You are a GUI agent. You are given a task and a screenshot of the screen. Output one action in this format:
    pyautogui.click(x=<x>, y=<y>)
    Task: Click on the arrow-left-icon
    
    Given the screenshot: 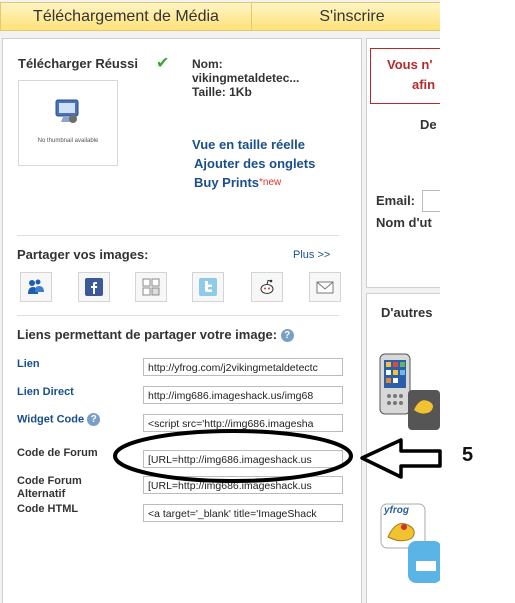 What is the action you would take?
    pyautogui.click(x=401, y=458)
    